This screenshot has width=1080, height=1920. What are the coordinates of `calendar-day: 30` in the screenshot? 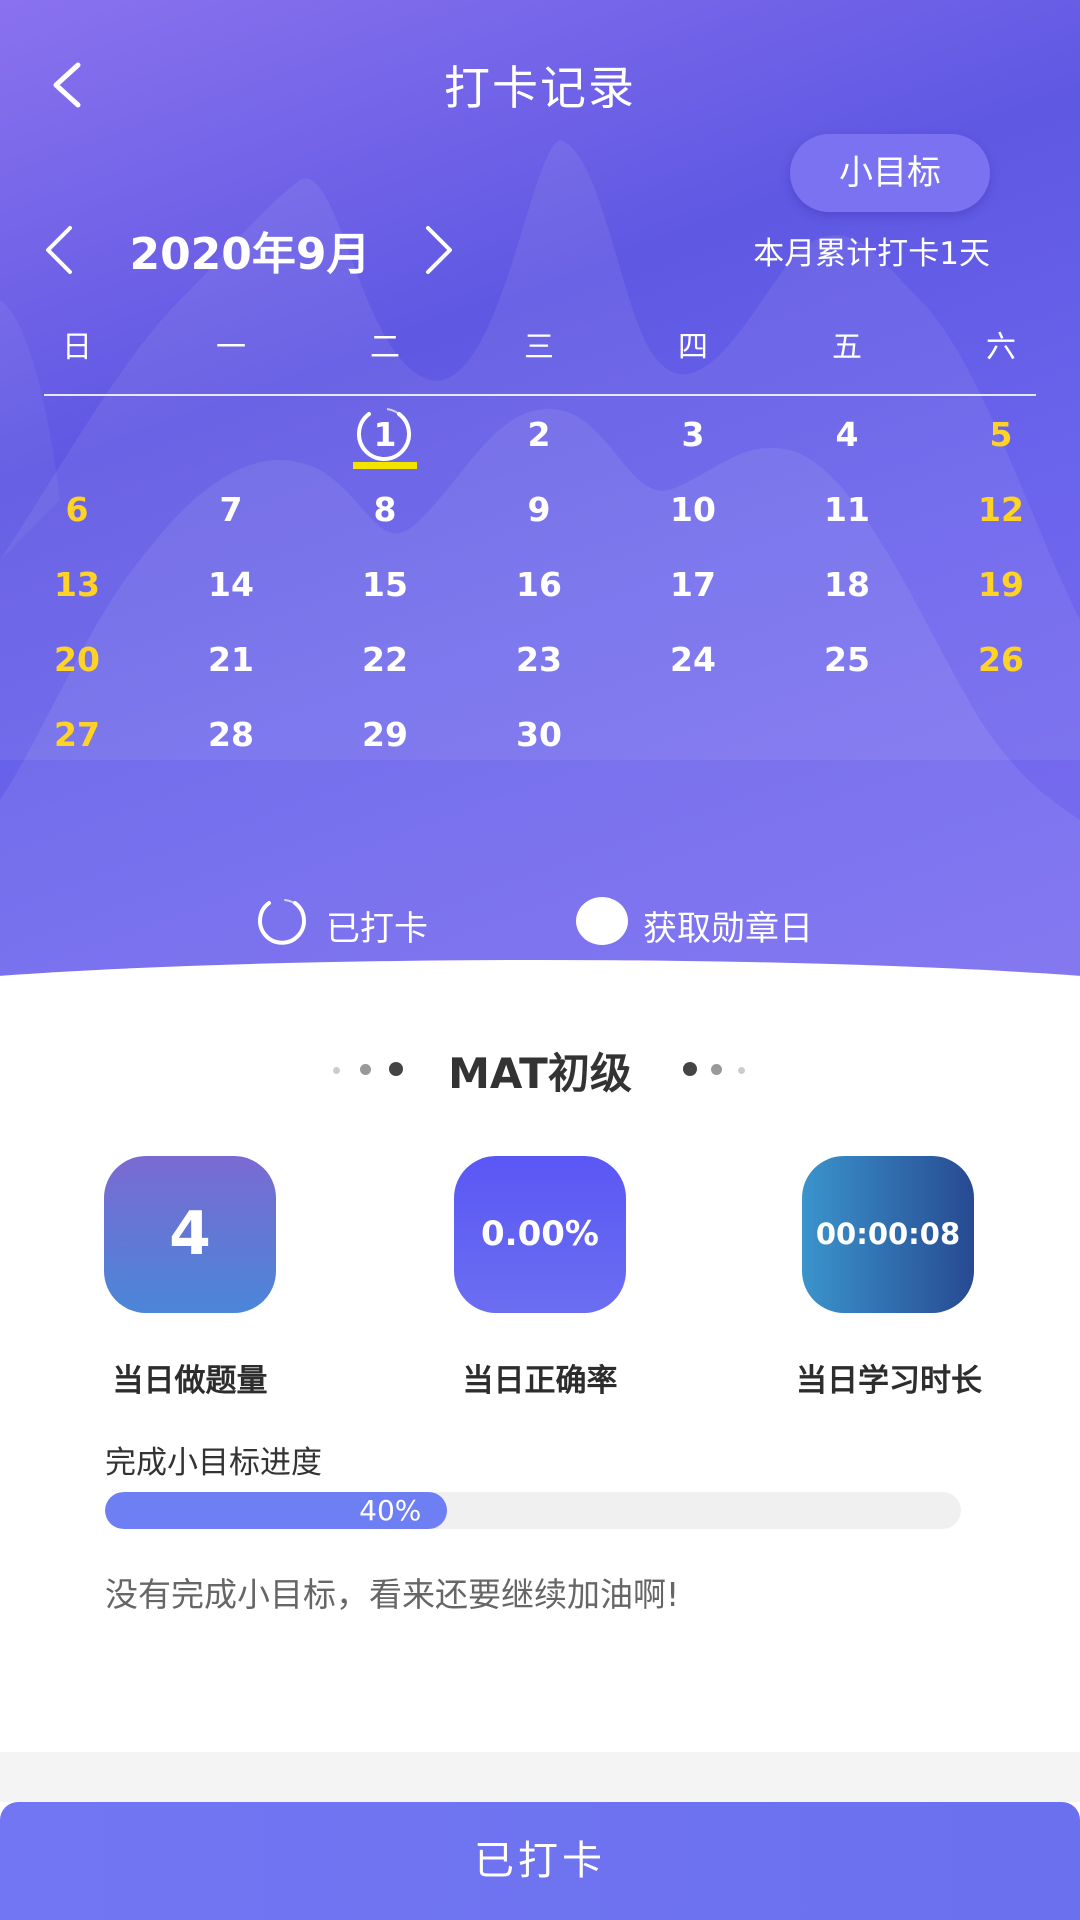 It's located at (539, 735).